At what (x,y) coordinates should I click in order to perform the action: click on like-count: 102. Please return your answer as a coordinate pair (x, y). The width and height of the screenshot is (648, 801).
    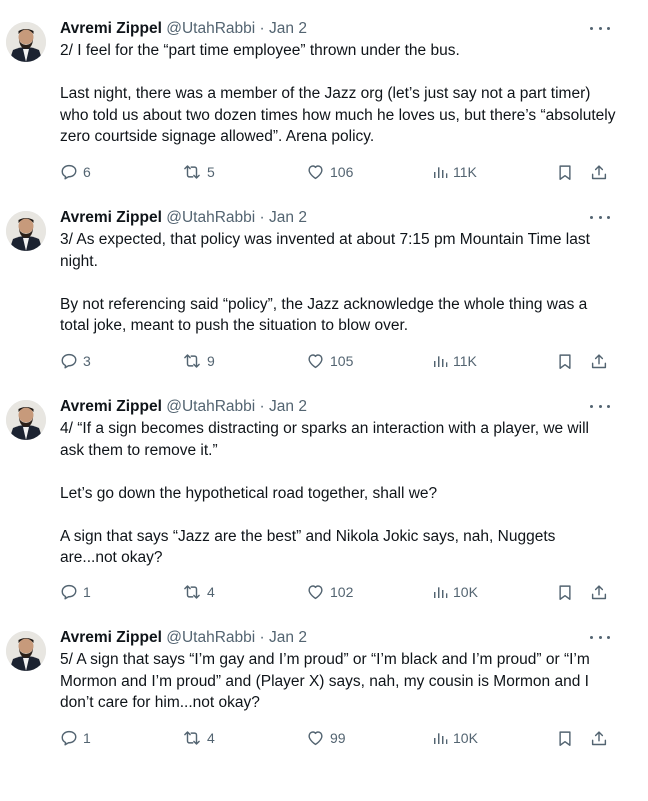
    Looking at the image, I should click on (342, 592).